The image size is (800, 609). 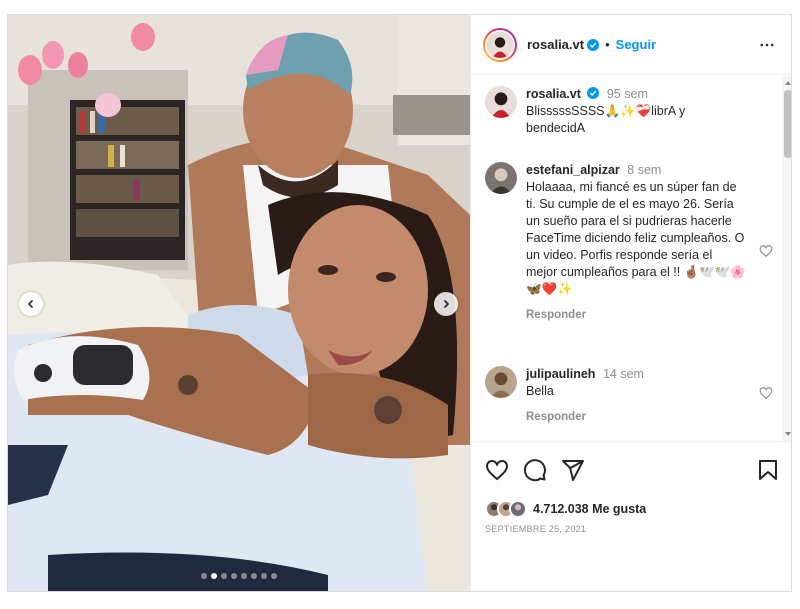 I want to click on likes-count: 4.712.038 Me gusta, so click(x=589, y=509).